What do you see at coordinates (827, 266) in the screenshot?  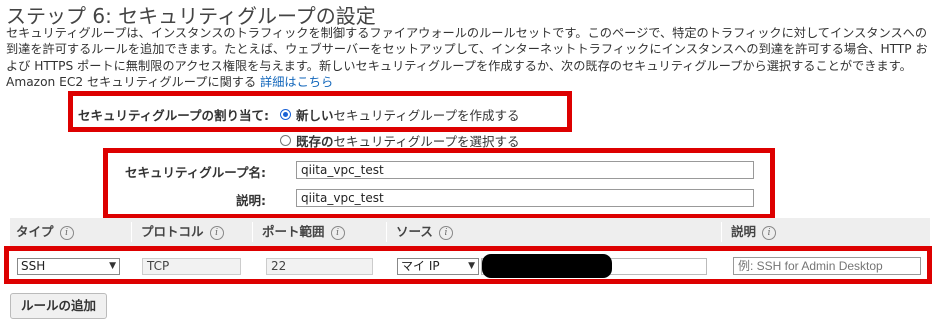 I see `rule-description-input` at bounding box center [827, 266].